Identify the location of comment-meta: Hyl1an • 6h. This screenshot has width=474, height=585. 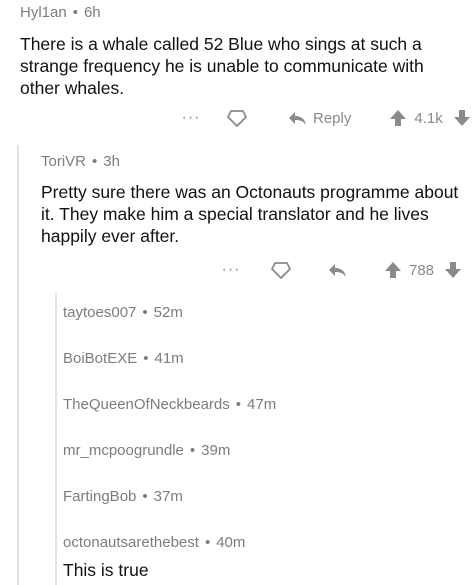
(60, 12).